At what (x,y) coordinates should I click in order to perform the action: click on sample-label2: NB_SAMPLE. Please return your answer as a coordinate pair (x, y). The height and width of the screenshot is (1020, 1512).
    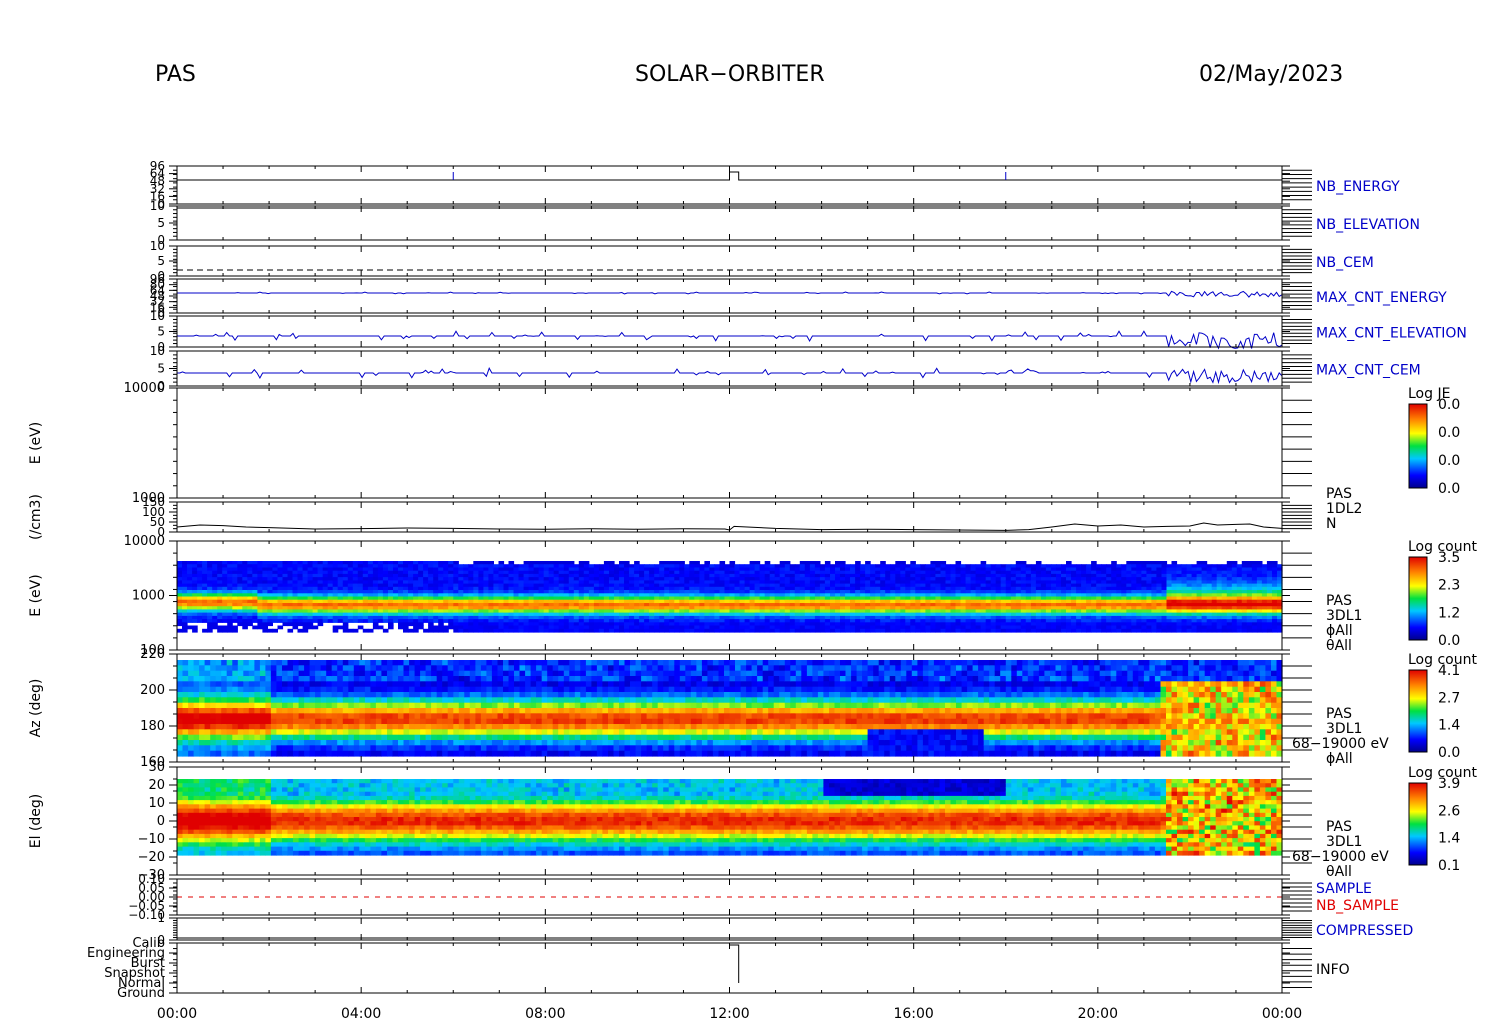
    Looking at the image, I should click on (1357, 906).